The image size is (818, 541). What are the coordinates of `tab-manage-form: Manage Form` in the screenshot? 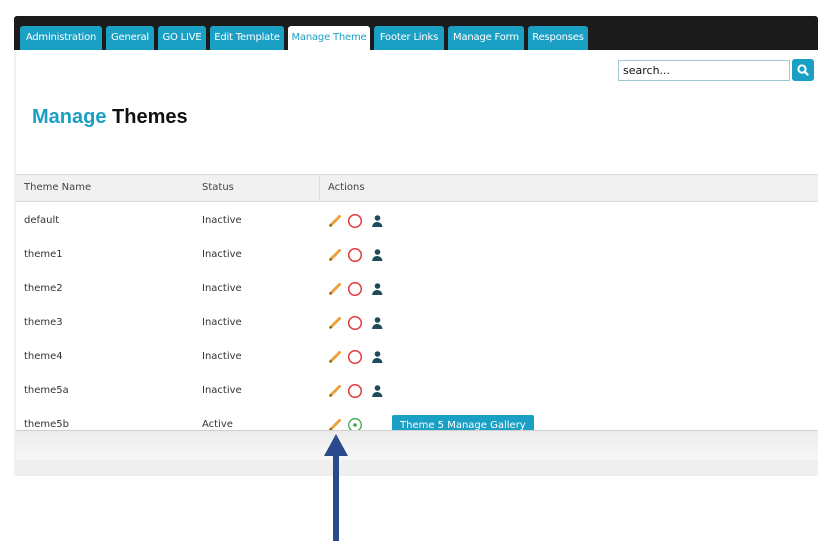 It's located at (486, 38).